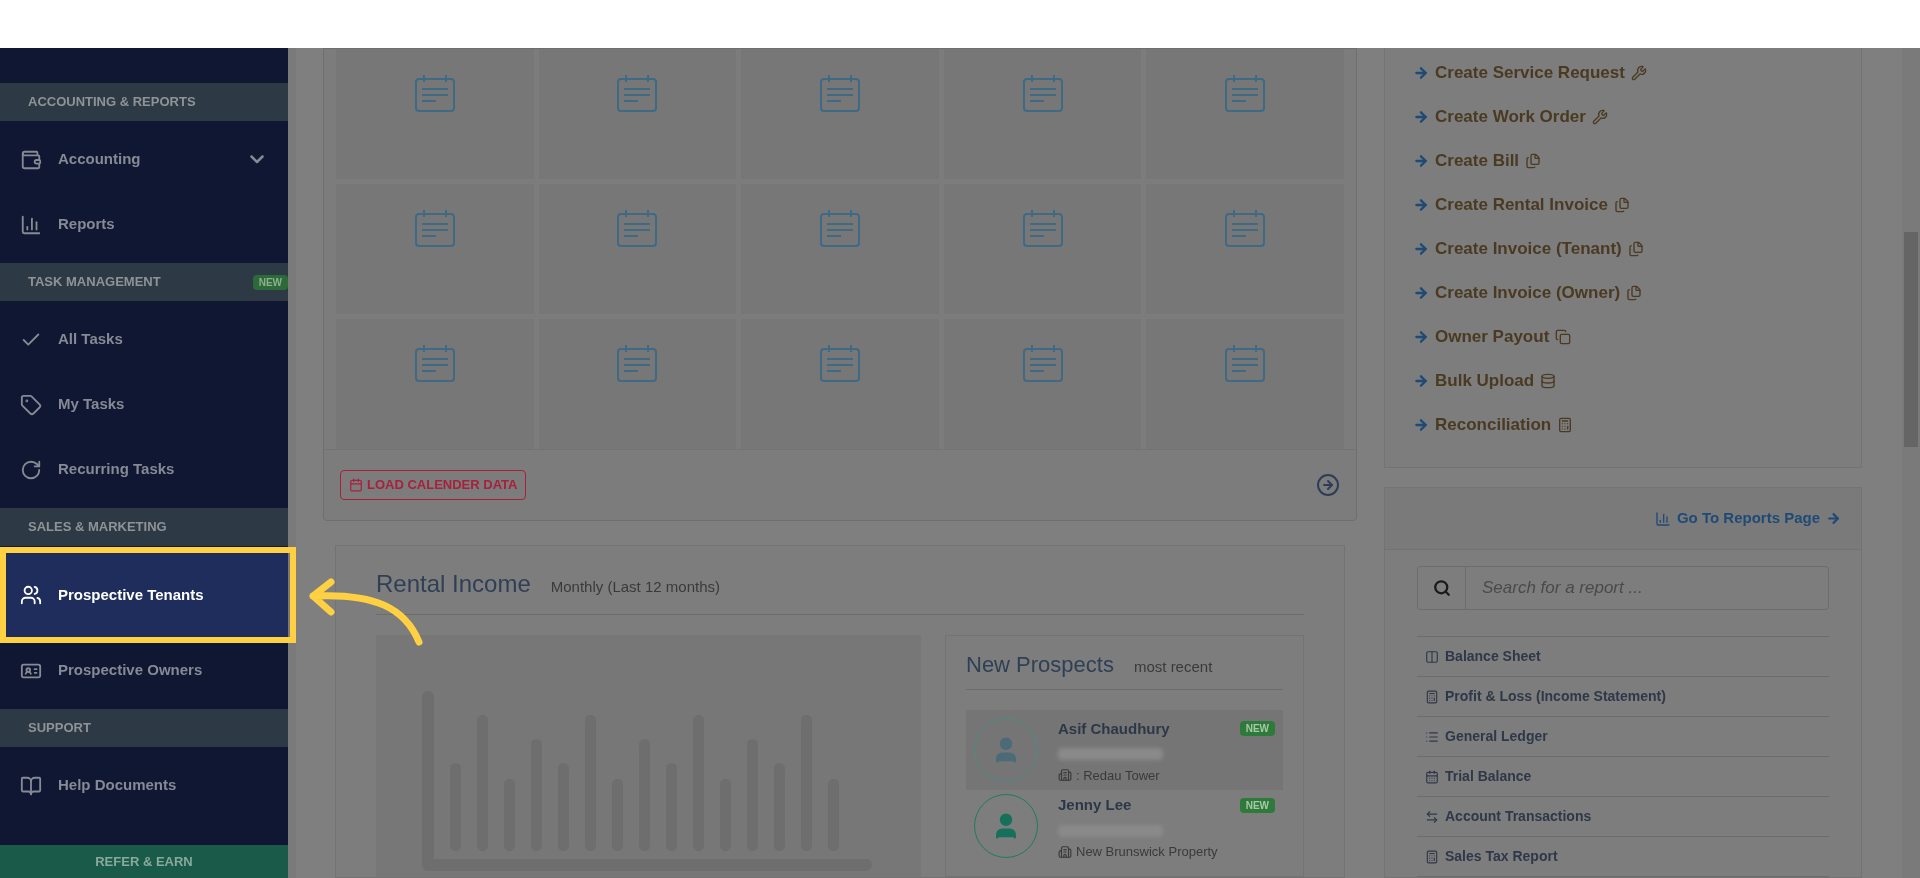  What do you see at coordinates (1173, 666) in the screenshot?
I see `panel-subtitle: most recent` at bounding box center [1173, 666].